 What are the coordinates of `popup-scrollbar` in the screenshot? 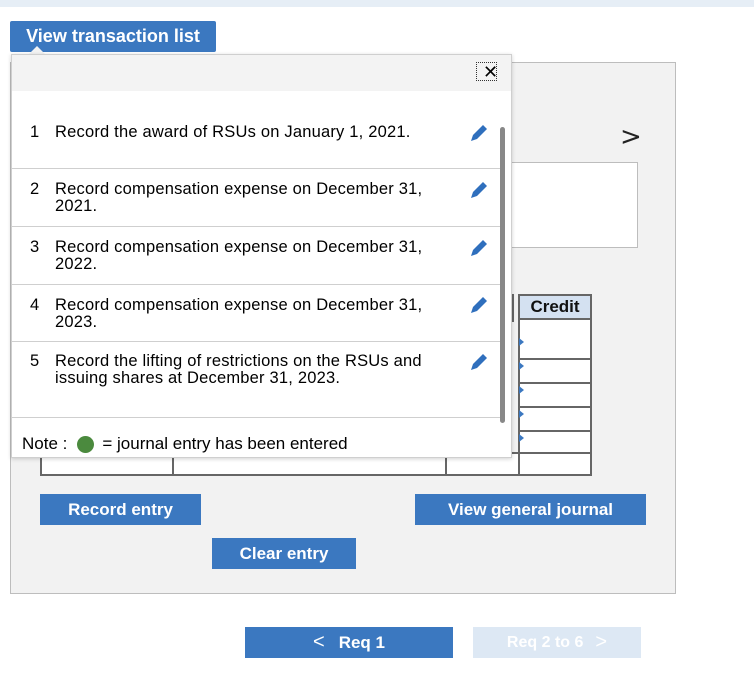 It's located at (502, 275).